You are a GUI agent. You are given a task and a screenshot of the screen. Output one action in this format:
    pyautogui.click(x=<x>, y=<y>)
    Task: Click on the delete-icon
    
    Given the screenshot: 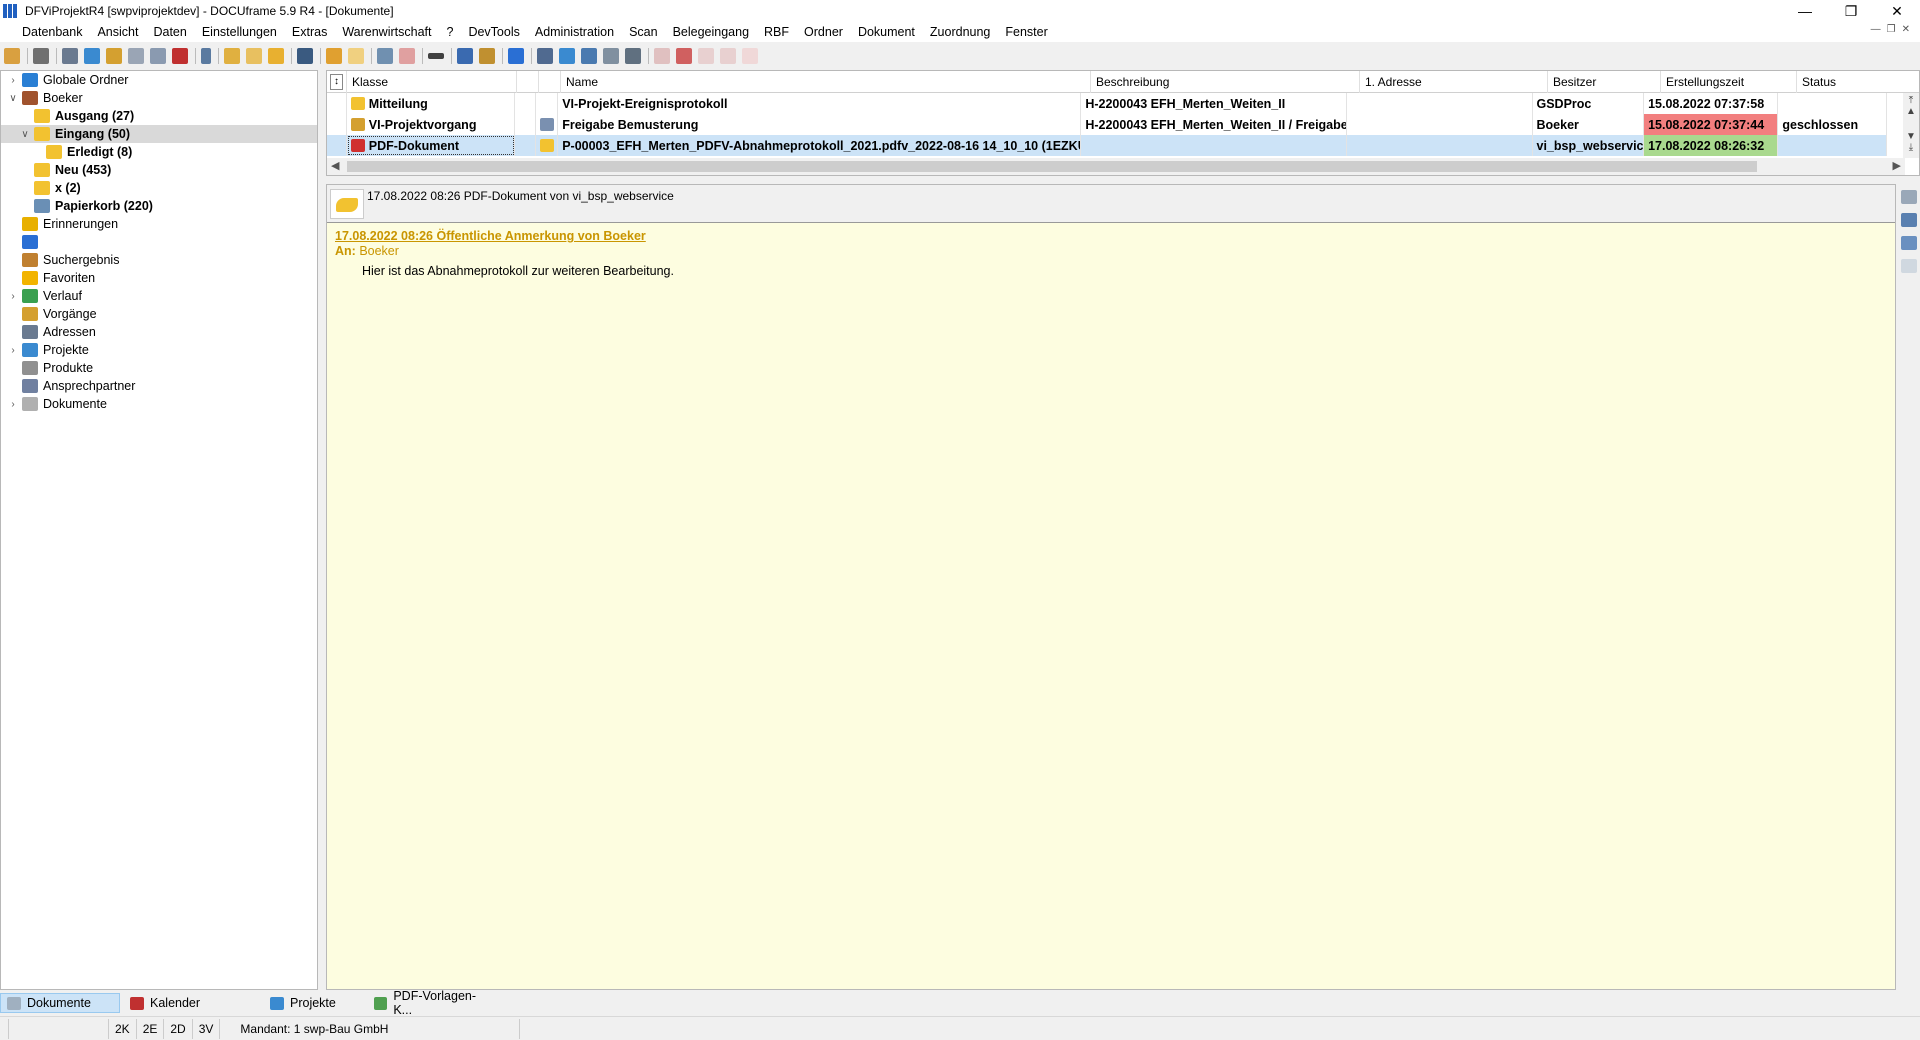 What is the action you would take?
    pyautogui.click(x=407, y=56)
    